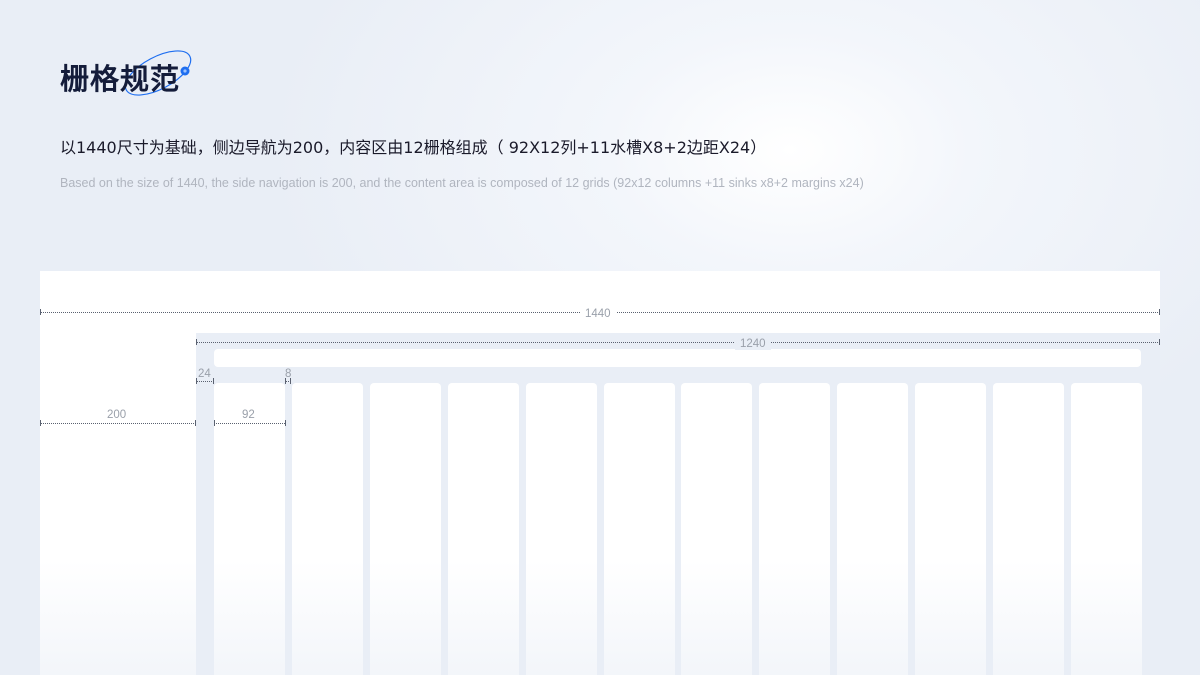 This screenshot has width=1200, height=675. What do you see at coordinates (598, 314) in the screenshot?
I see `dimension-label-total: 1440` at bounding box center [598, 314].